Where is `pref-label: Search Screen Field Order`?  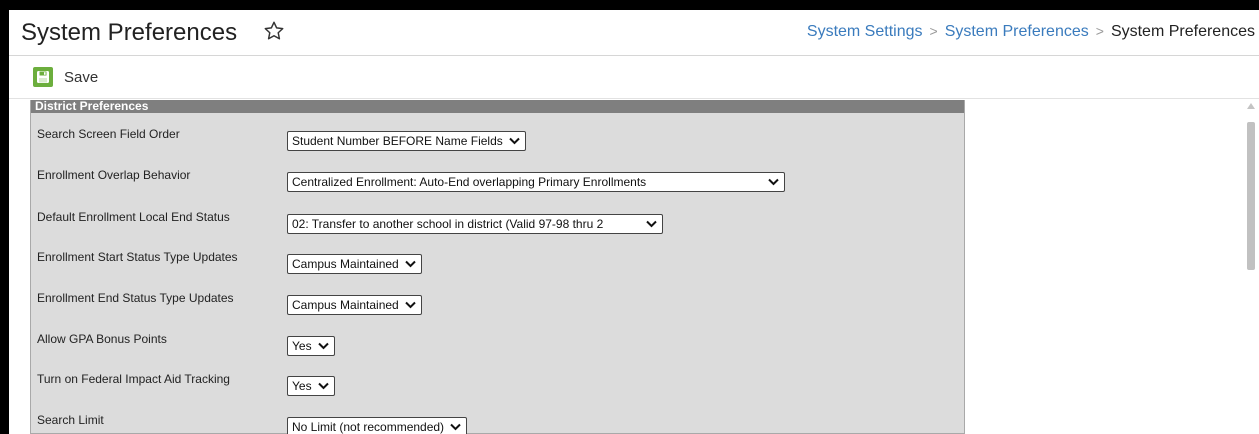 pref-label: Search Screen Field Order is located at coordinates (108, 134).